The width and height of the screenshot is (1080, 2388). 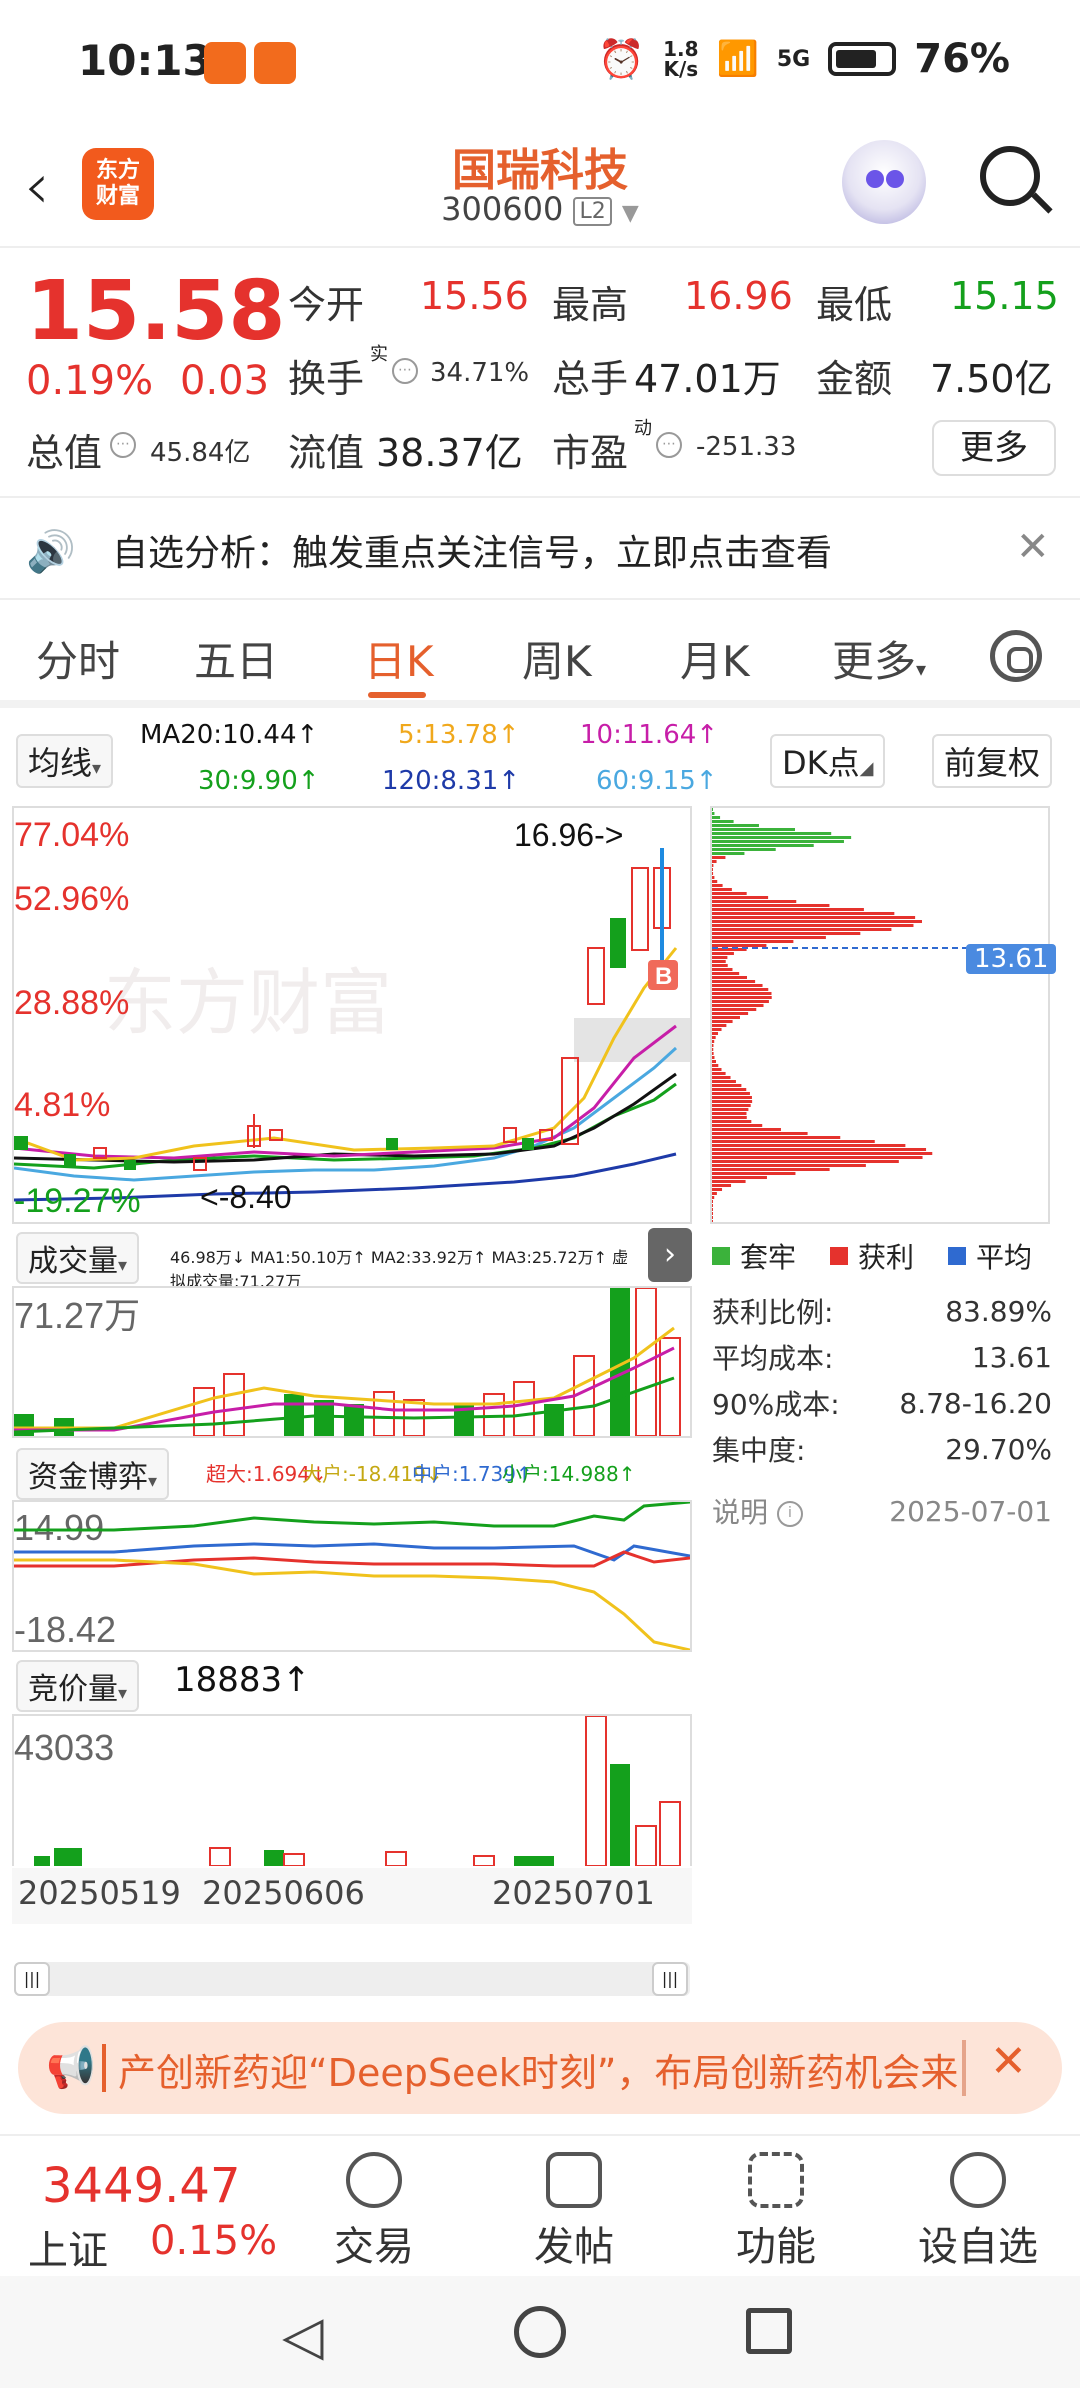 What do you see at coordinates (78, 1686) in the screenshot?
I see `auction-selector: 竞价量▾` at bounding box center [78, 1686].